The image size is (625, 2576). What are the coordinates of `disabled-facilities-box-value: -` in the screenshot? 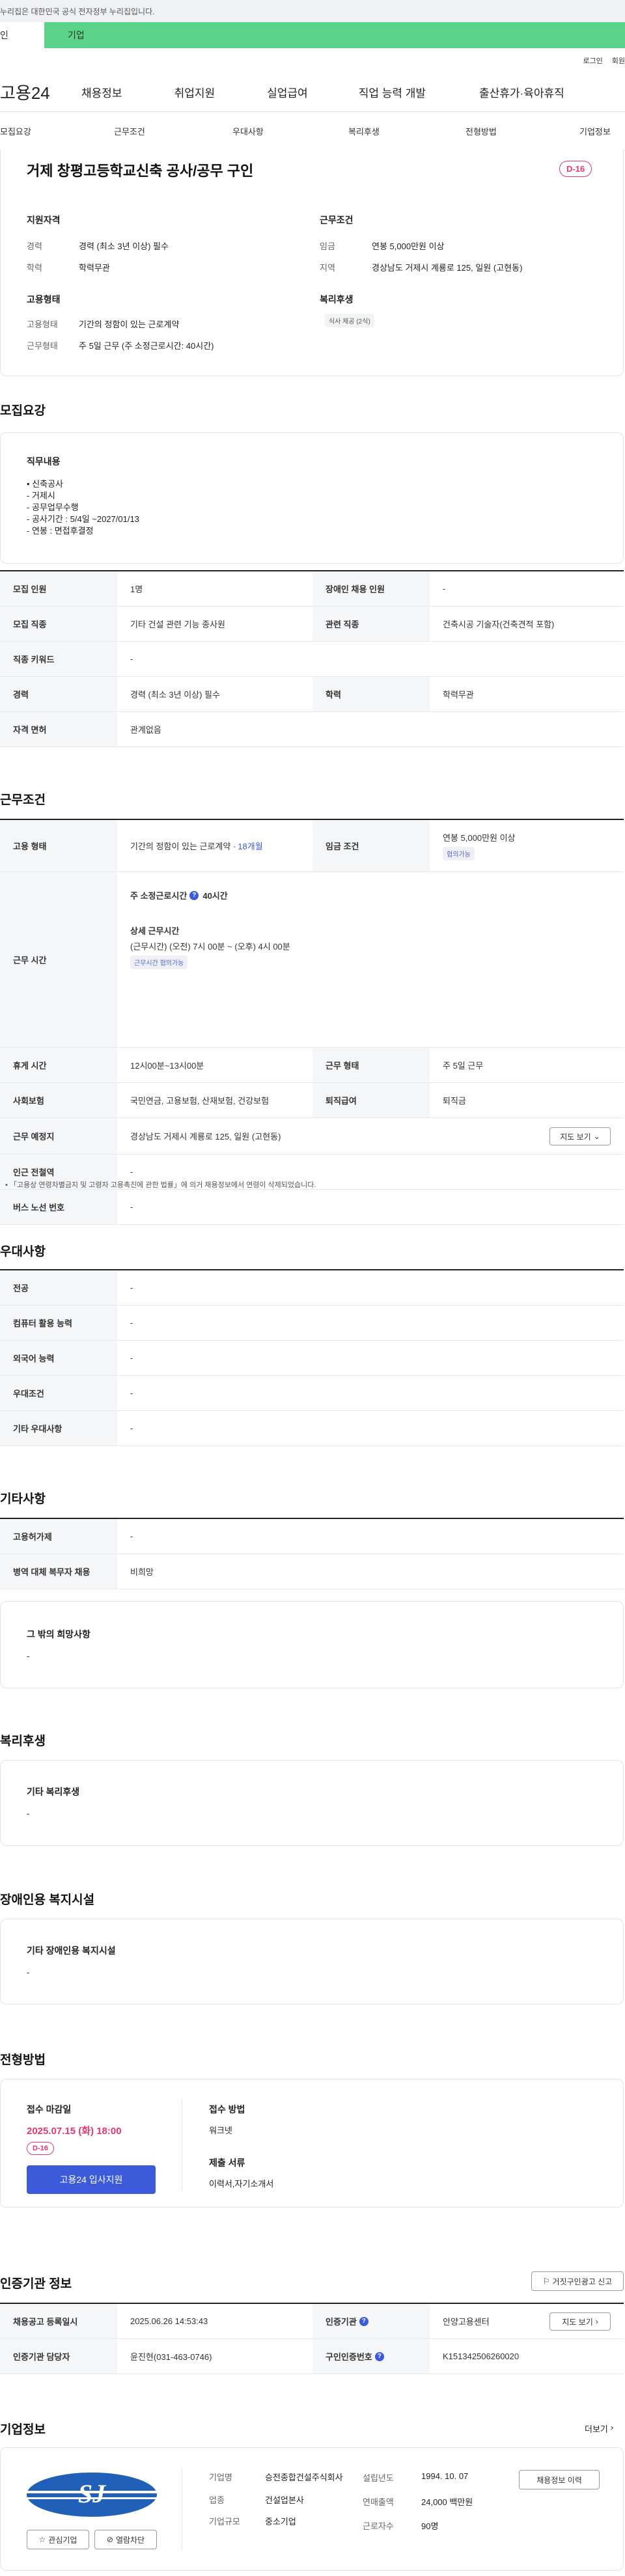 It's located at (28, 1972).